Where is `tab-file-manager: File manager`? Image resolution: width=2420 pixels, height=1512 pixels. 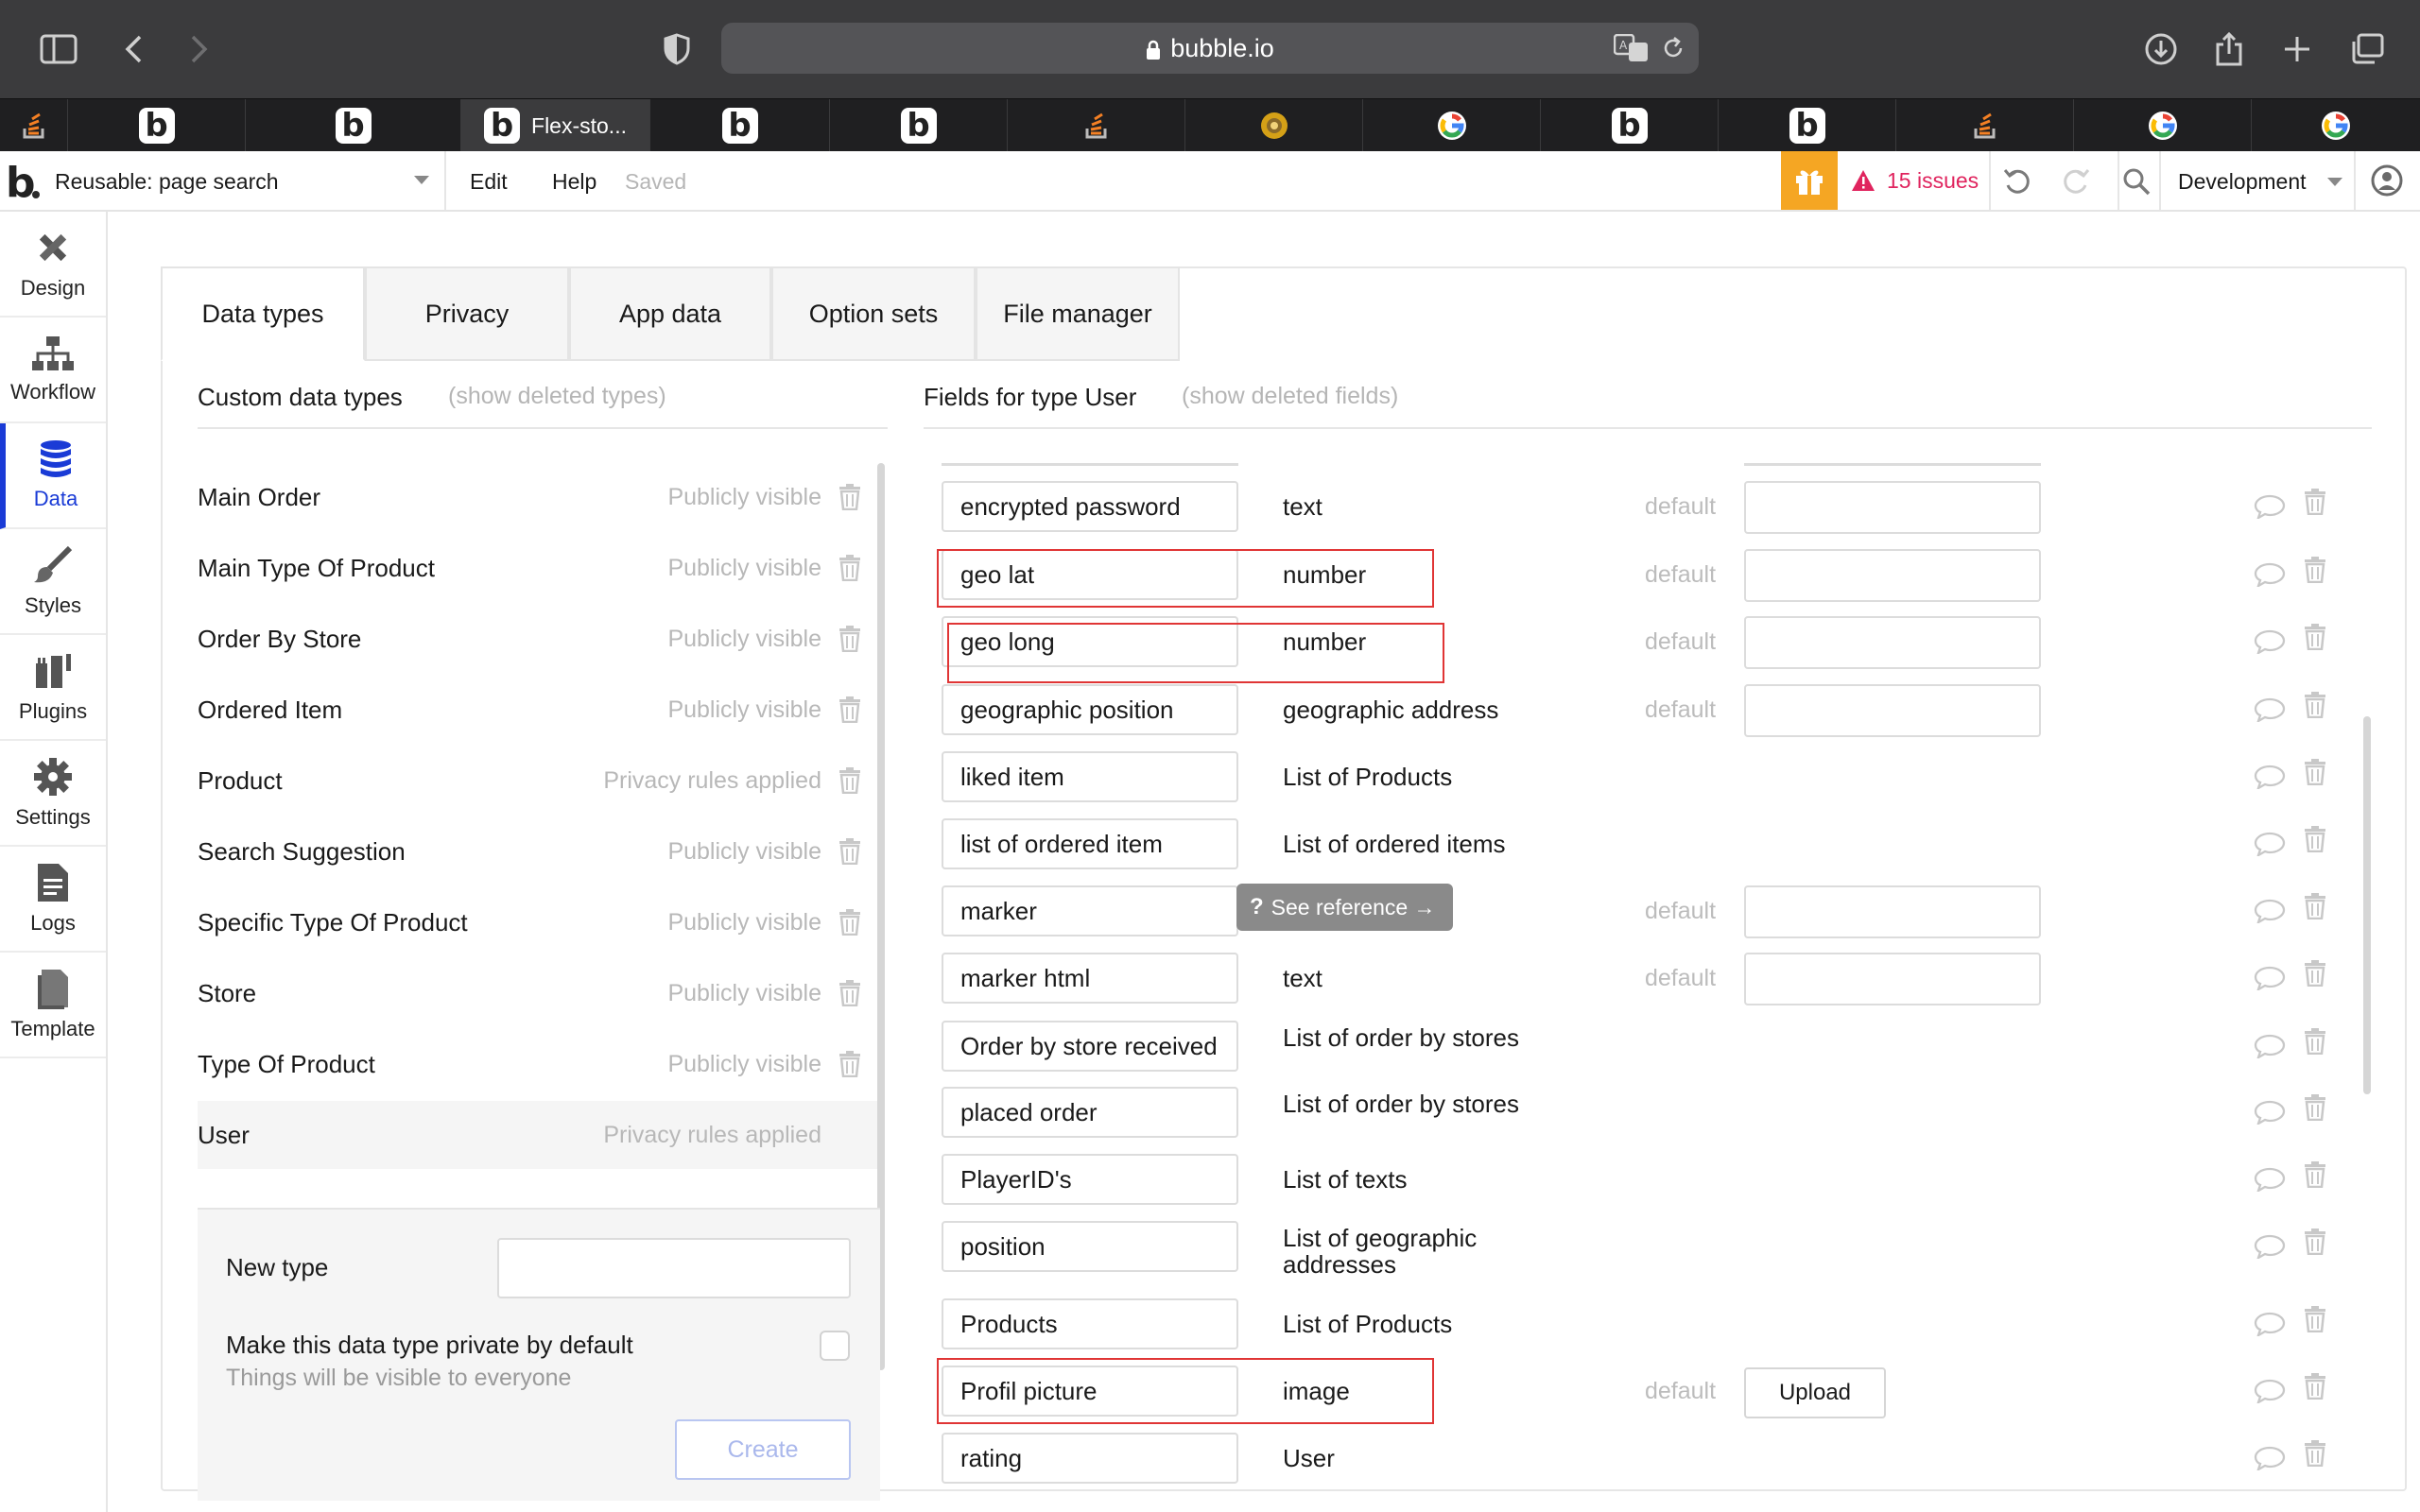
tab-file-manager: File manager is located at coordinates (1078, 313).